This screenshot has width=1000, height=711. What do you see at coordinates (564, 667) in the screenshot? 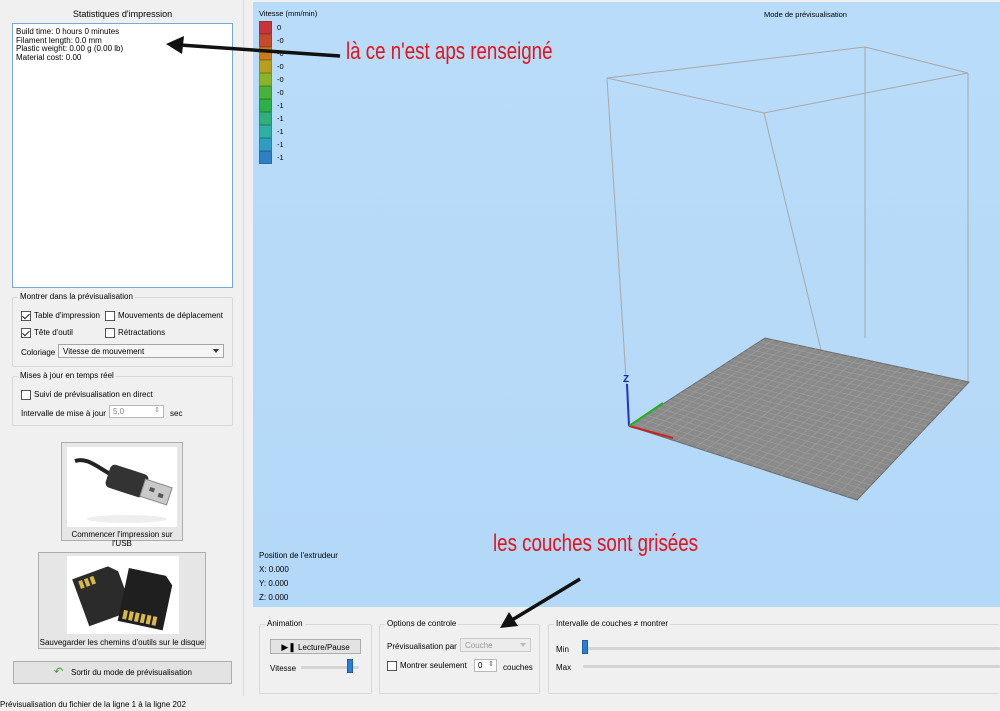
I see `max-label: Max` at bounding box center [564, 667].